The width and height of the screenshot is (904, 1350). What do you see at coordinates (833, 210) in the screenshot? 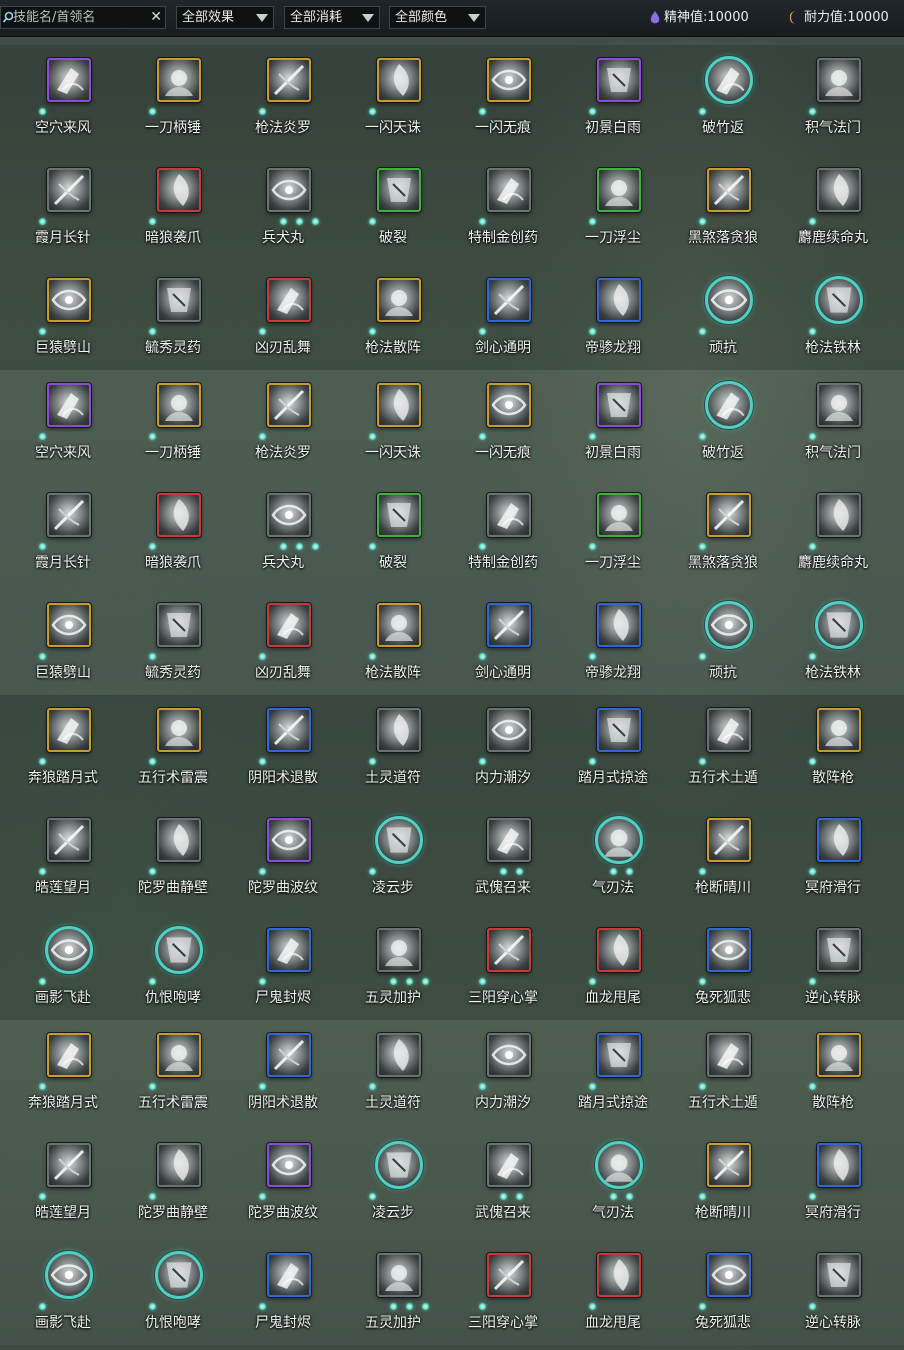
I see `skill-slot: 麝鹿续命丸` at bounding box center [833, 210].